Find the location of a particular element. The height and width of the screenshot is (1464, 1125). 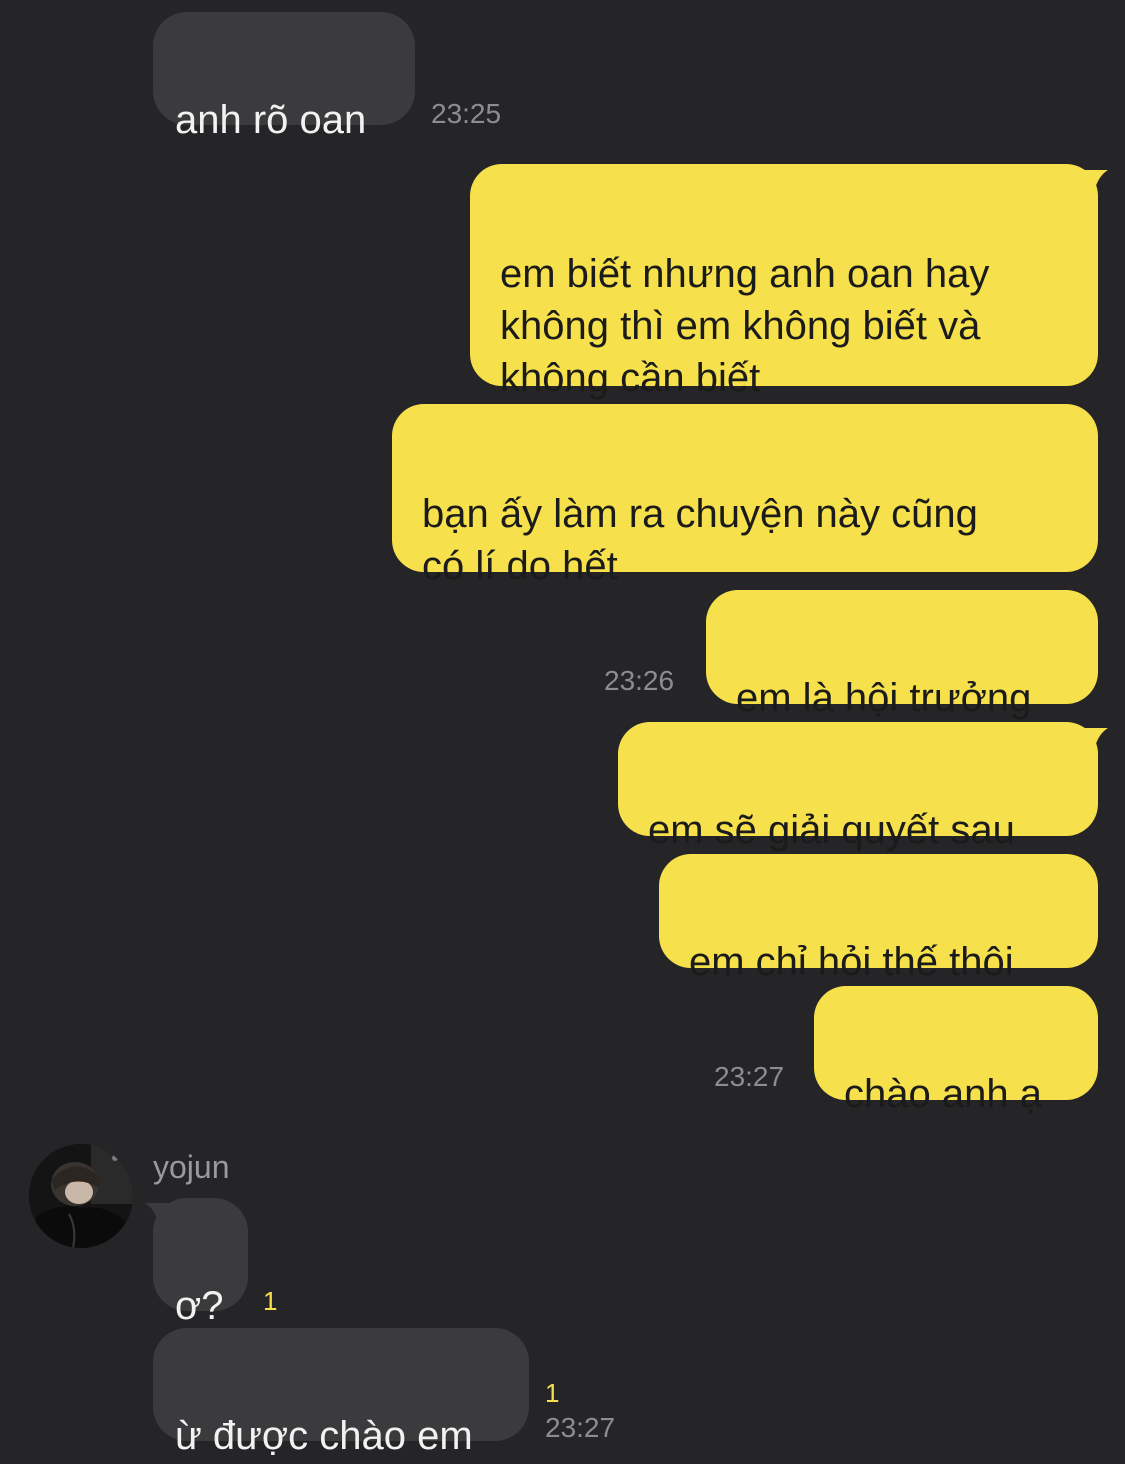

message-text: em sẽ giải quyết sau is located at coordinates (831, 830).